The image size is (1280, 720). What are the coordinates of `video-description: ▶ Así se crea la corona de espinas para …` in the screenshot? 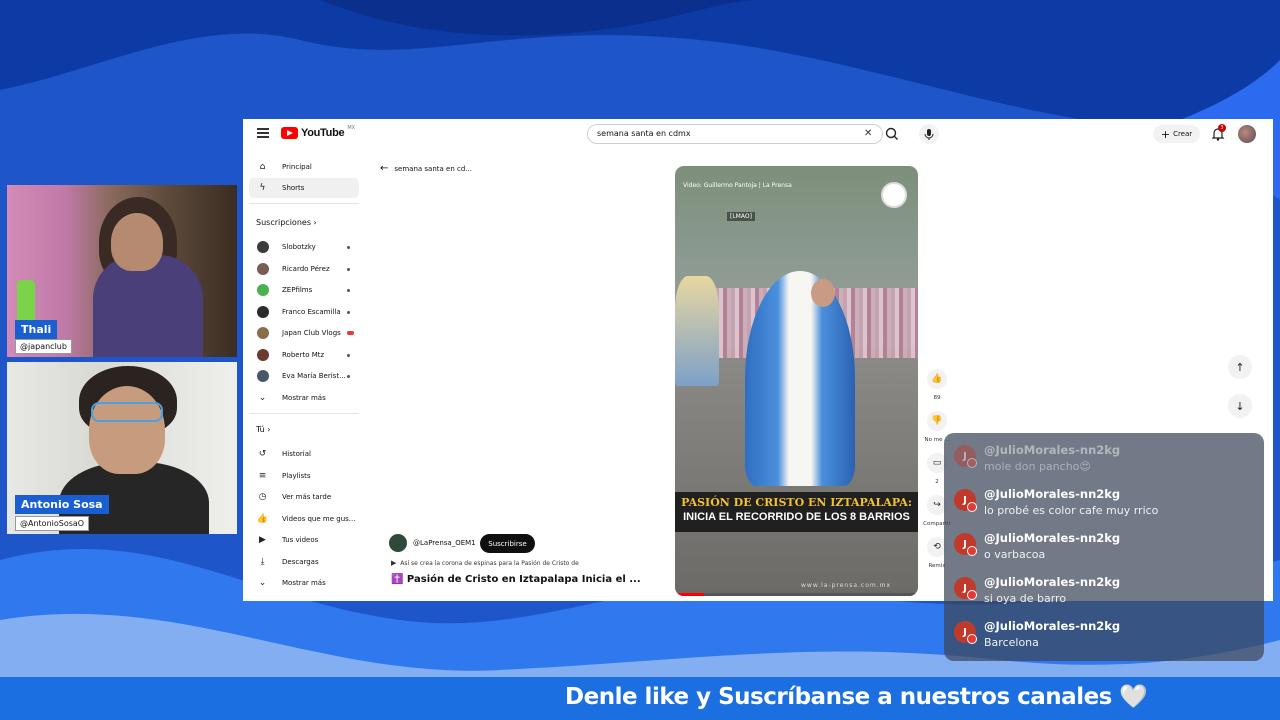 It's located at (485, 563).